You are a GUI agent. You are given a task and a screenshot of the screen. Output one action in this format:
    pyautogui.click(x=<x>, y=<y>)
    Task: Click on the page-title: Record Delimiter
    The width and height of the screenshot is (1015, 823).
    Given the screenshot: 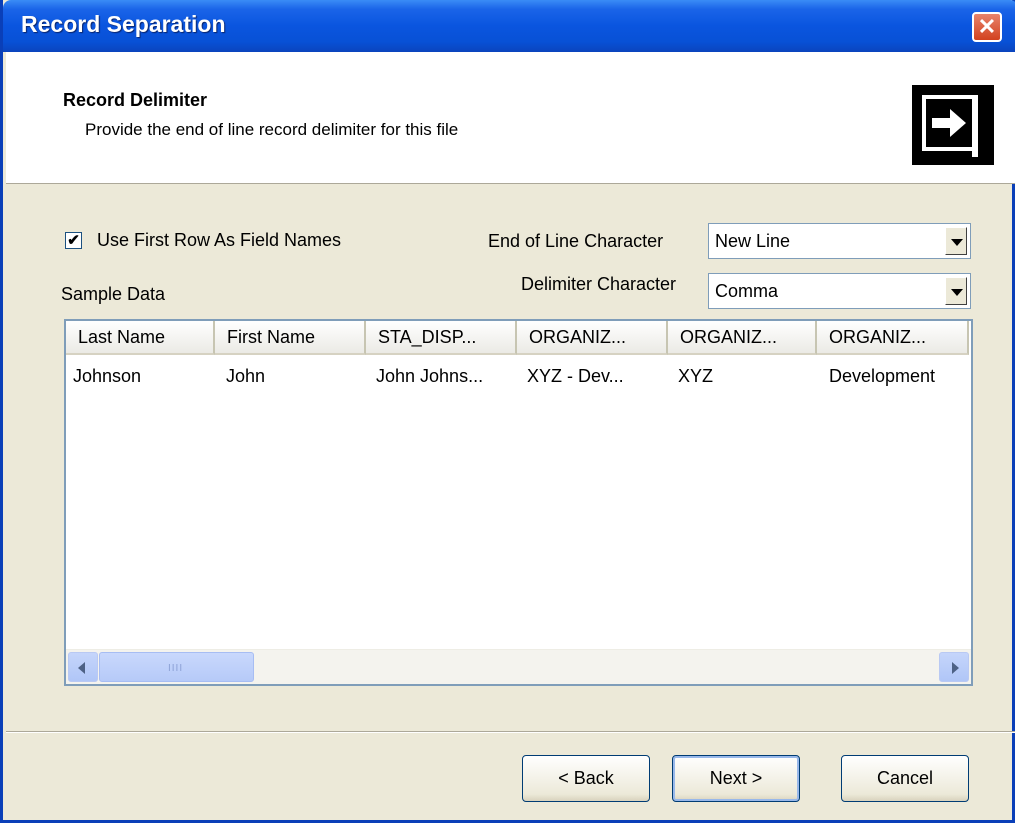 What is the action you would take?
    pyautogui.click(x=135, y=100)
    